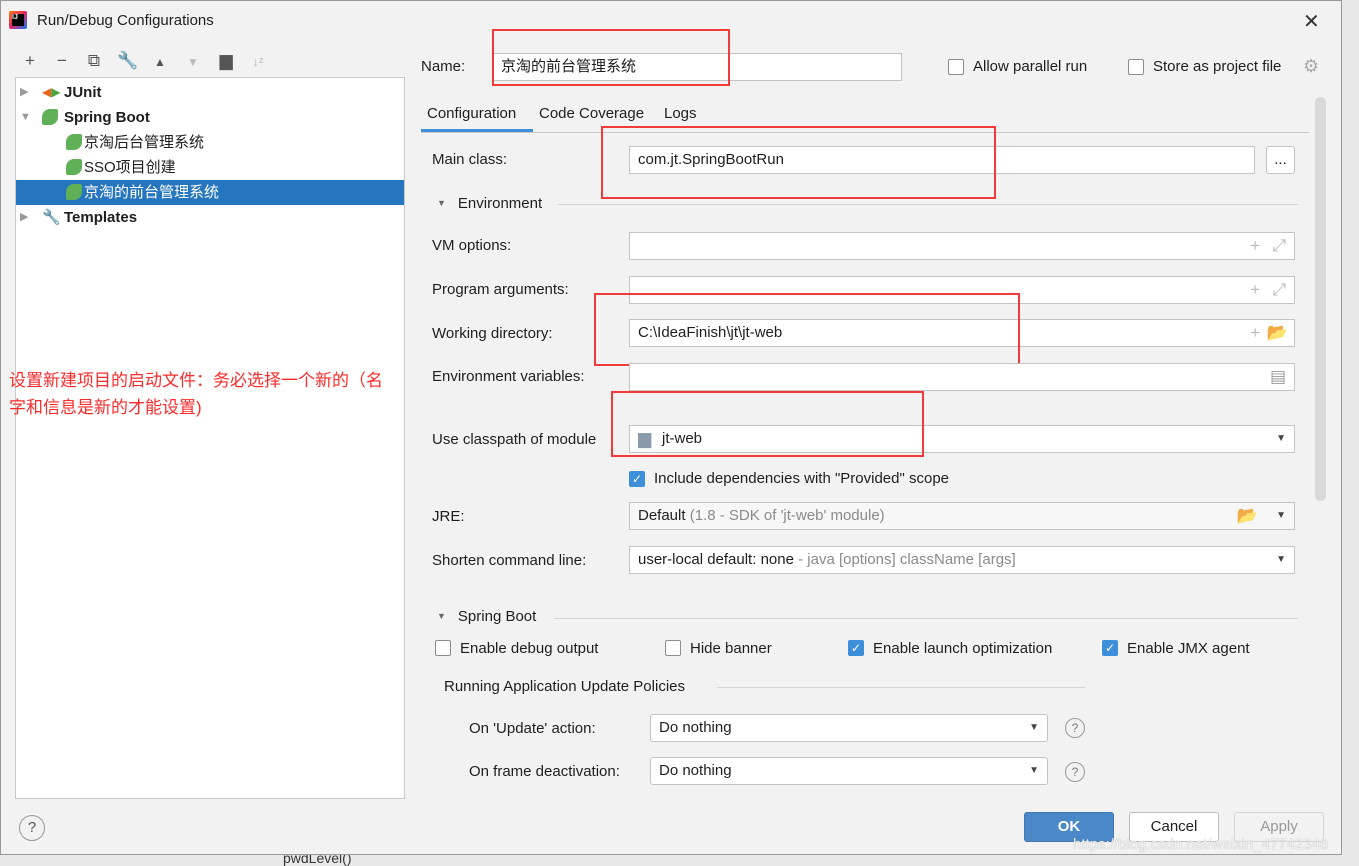  What do you see at coordinates (508, 376) in the screenshot?
I see `env-vars-label: Environment variables:` at bounding box center [508, 376].